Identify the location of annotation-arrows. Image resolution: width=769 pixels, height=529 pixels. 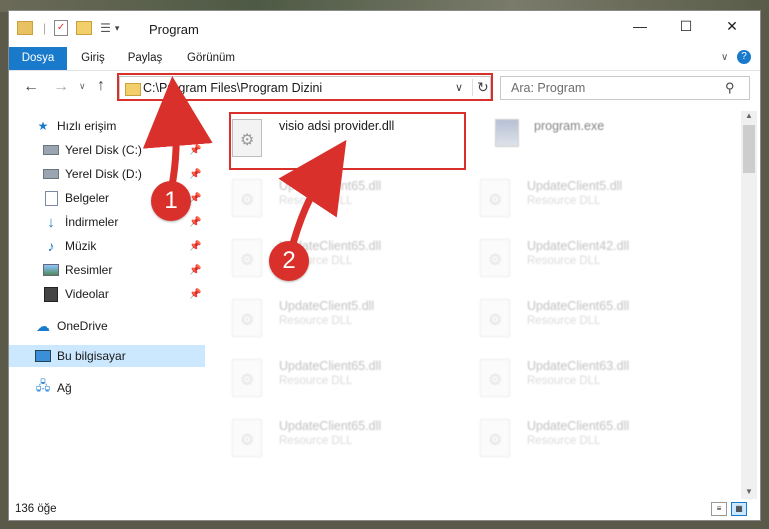
(244, 164).